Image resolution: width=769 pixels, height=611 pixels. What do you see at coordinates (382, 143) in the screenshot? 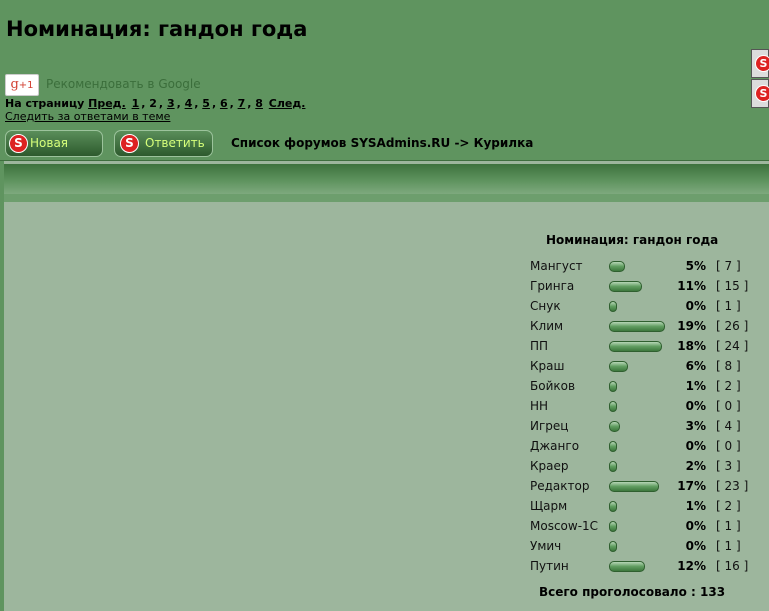
I see `breadcrumb: Список форумов SYSAdmins.RU -> Курилка` at bounding box center [382, 143].